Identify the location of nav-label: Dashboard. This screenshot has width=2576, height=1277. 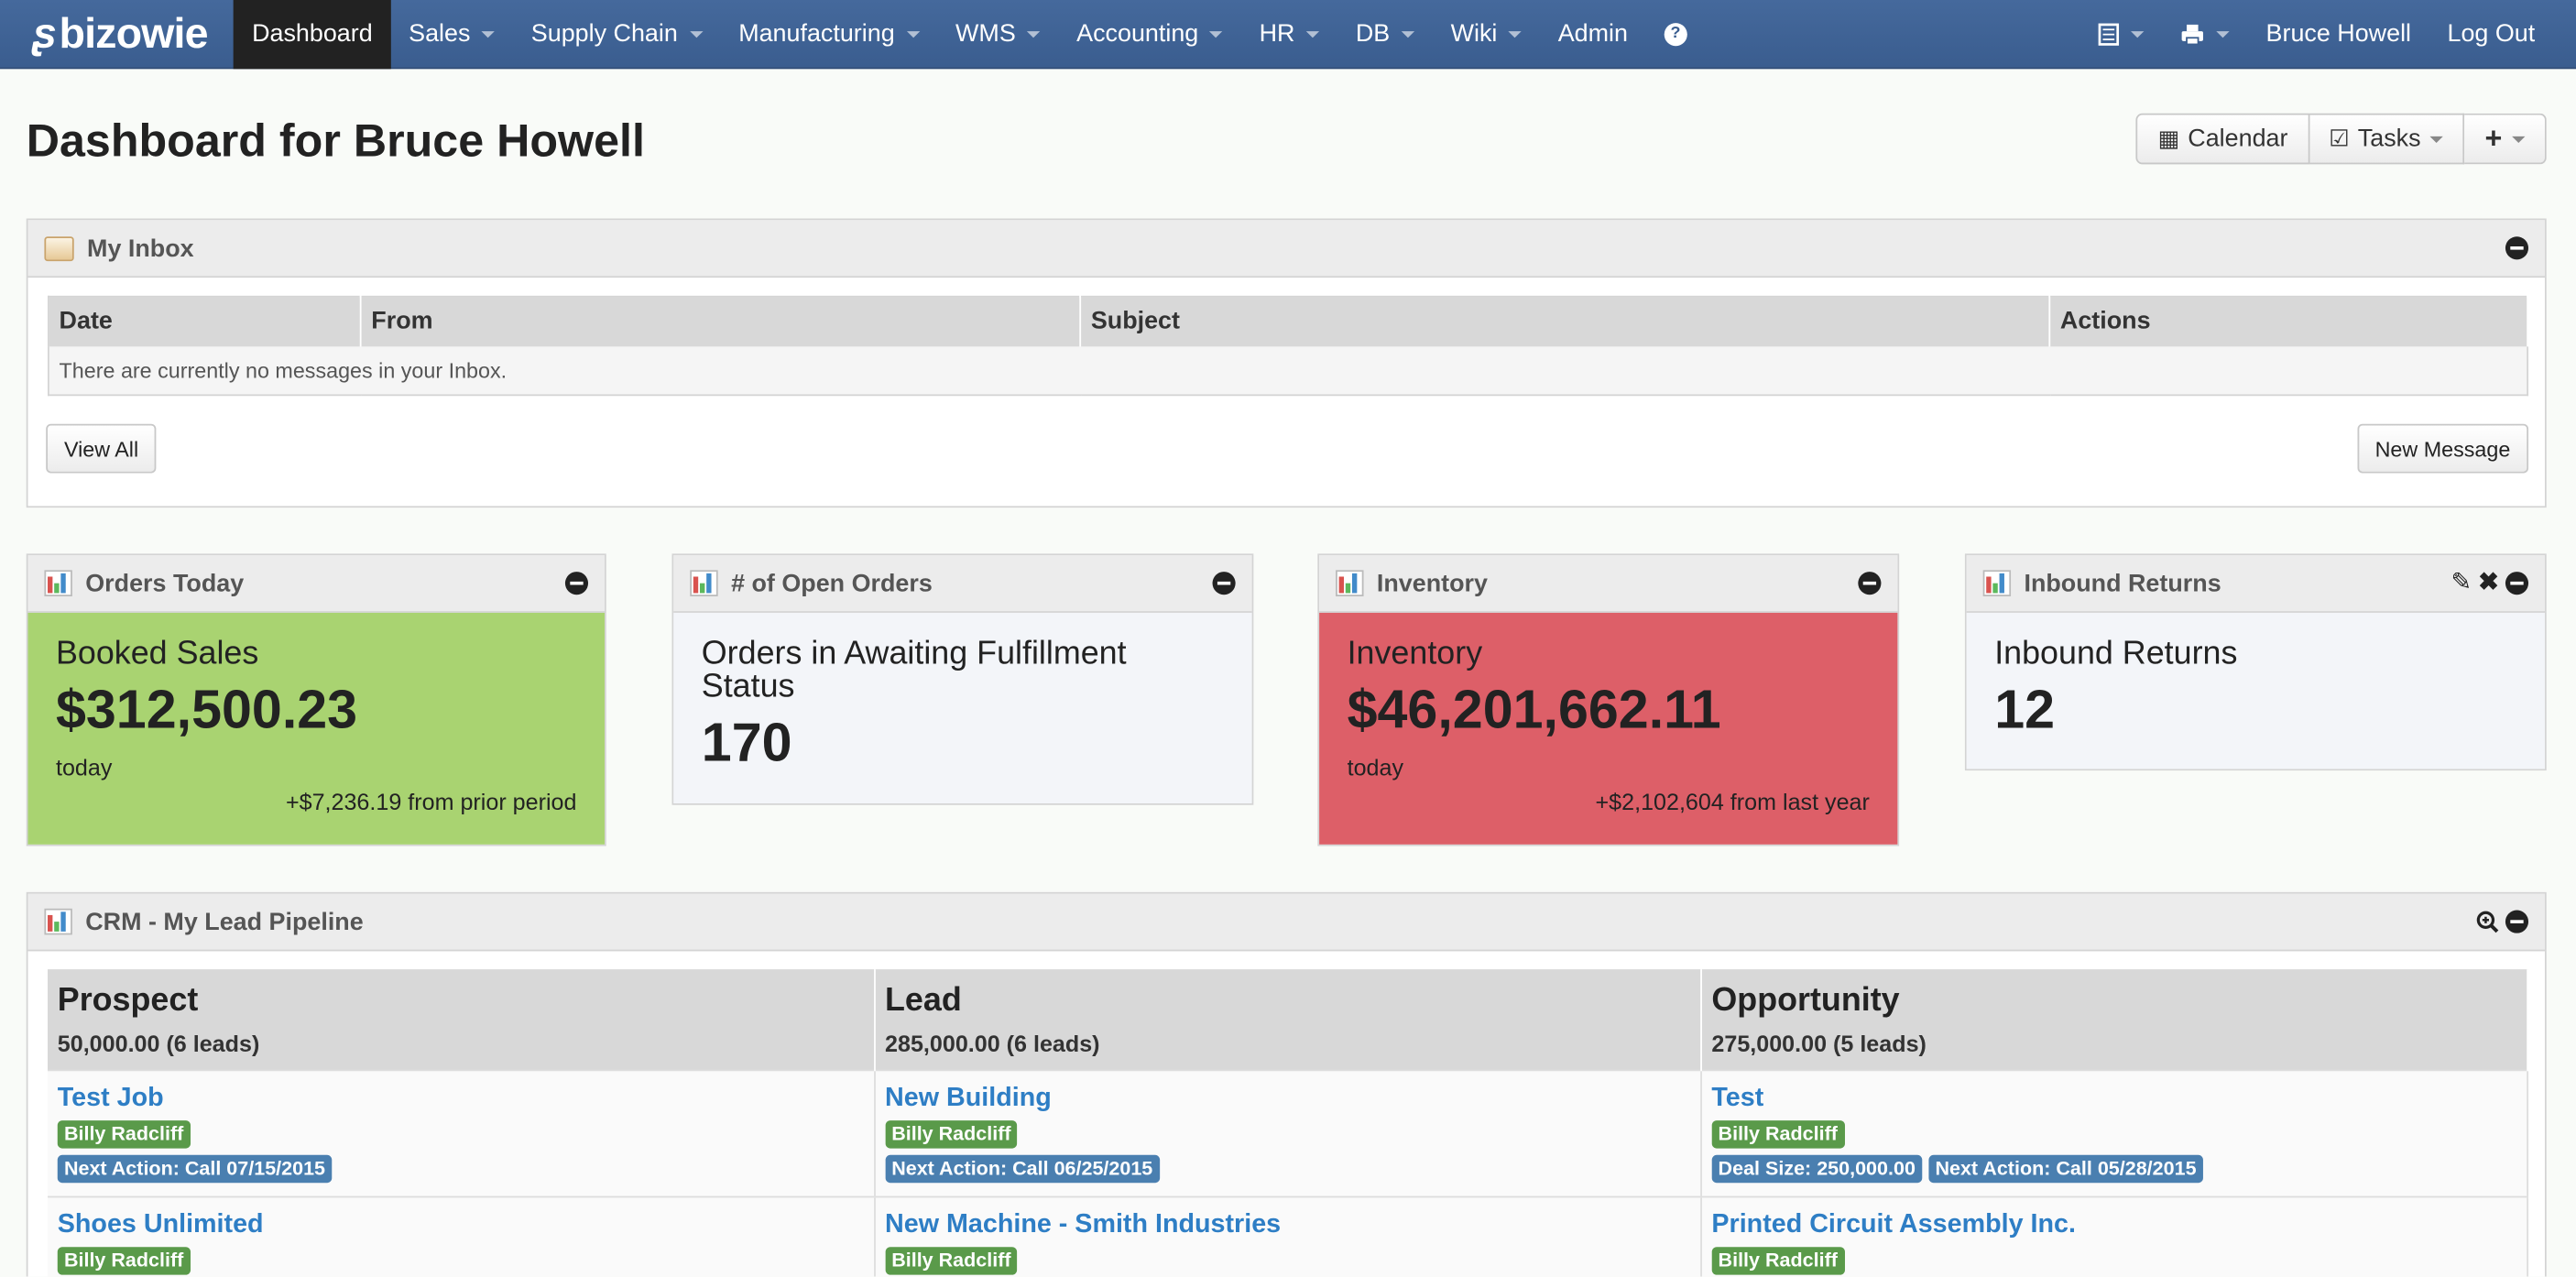
(313, 34).